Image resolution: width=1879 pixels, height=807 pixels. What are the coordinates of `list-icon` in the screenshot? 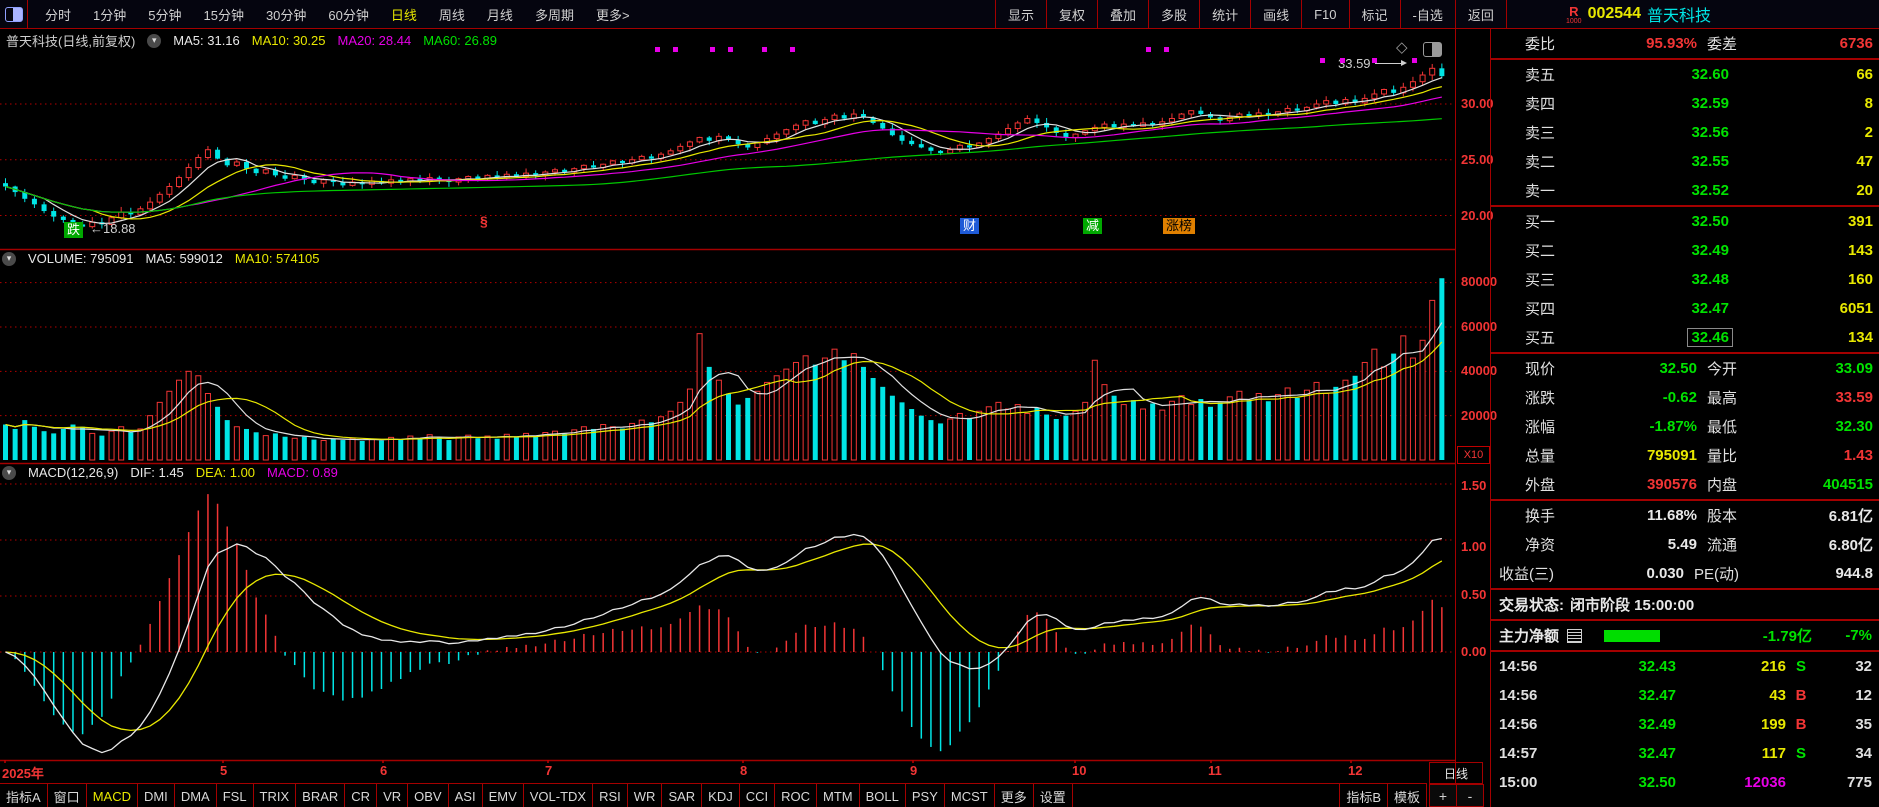 It's located at (1575, 635).